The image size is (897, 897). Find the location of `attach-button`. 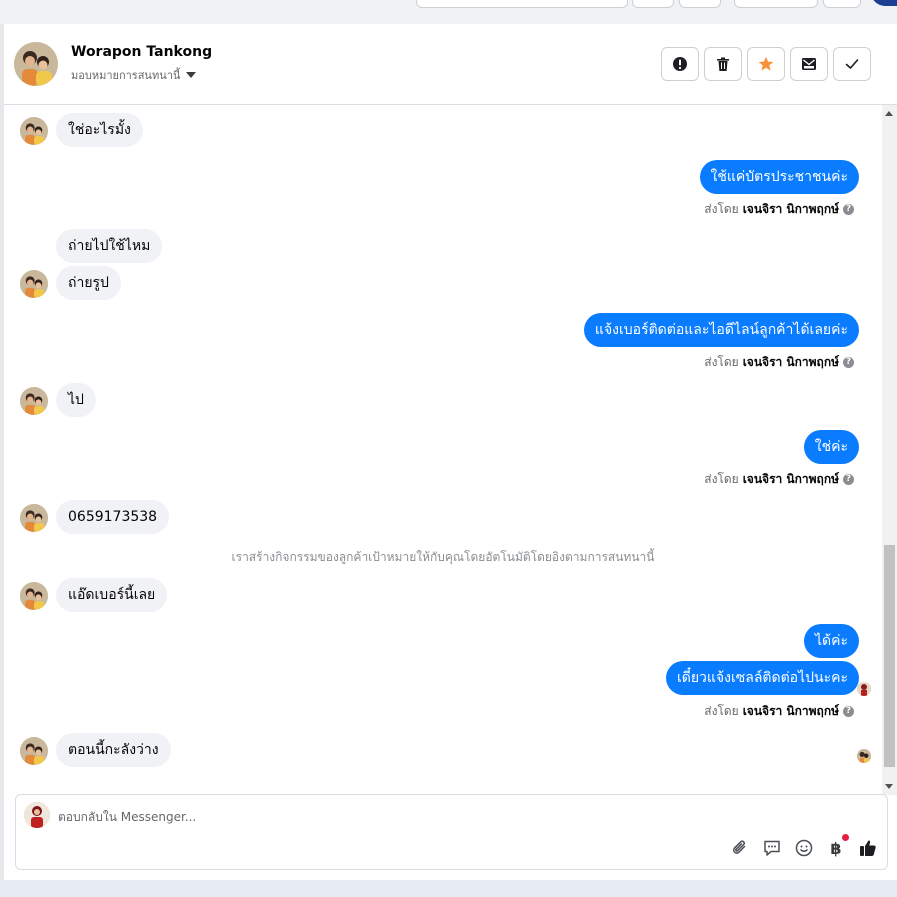

attach-button is located at coordinates (740, 848).